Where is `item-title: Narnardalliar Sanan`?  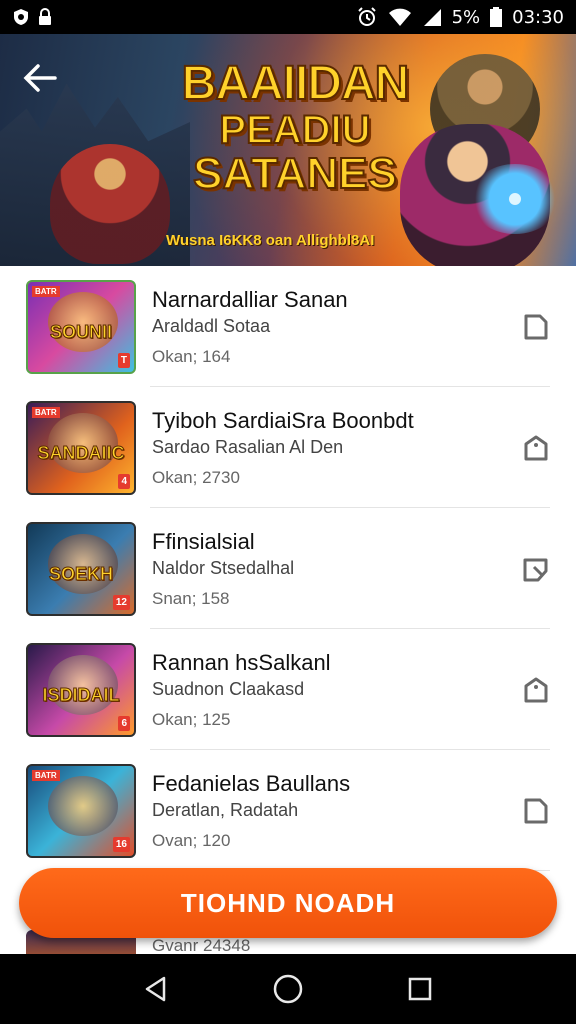 item-title: Narnardalliar Sanan is located at coordinates (250, 299).